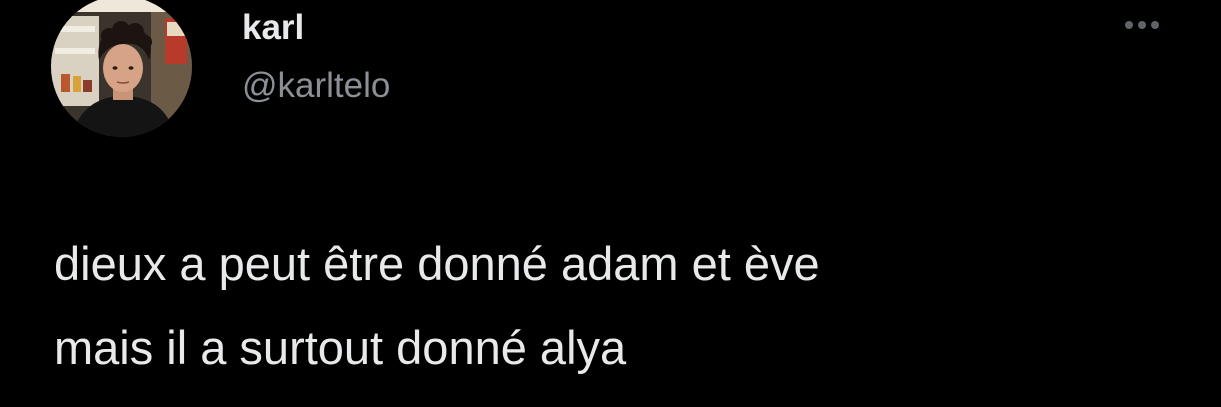  I want to click on avatar, so click(121, 68).